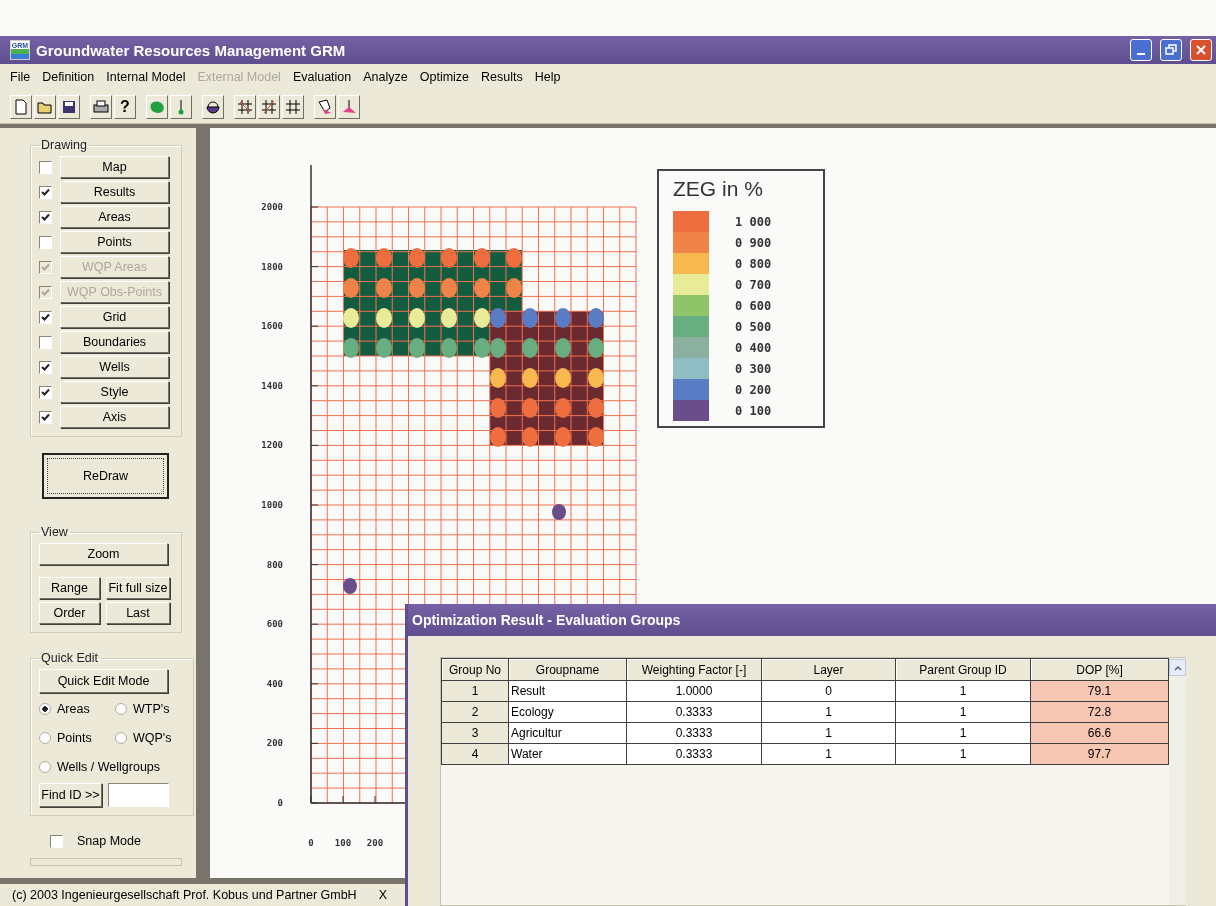 The image size is (1216, 906). What do you see at coordinates (1141, 54) in the screenshot?
I see `minimize-icon` at bounding box center [1141, 54].